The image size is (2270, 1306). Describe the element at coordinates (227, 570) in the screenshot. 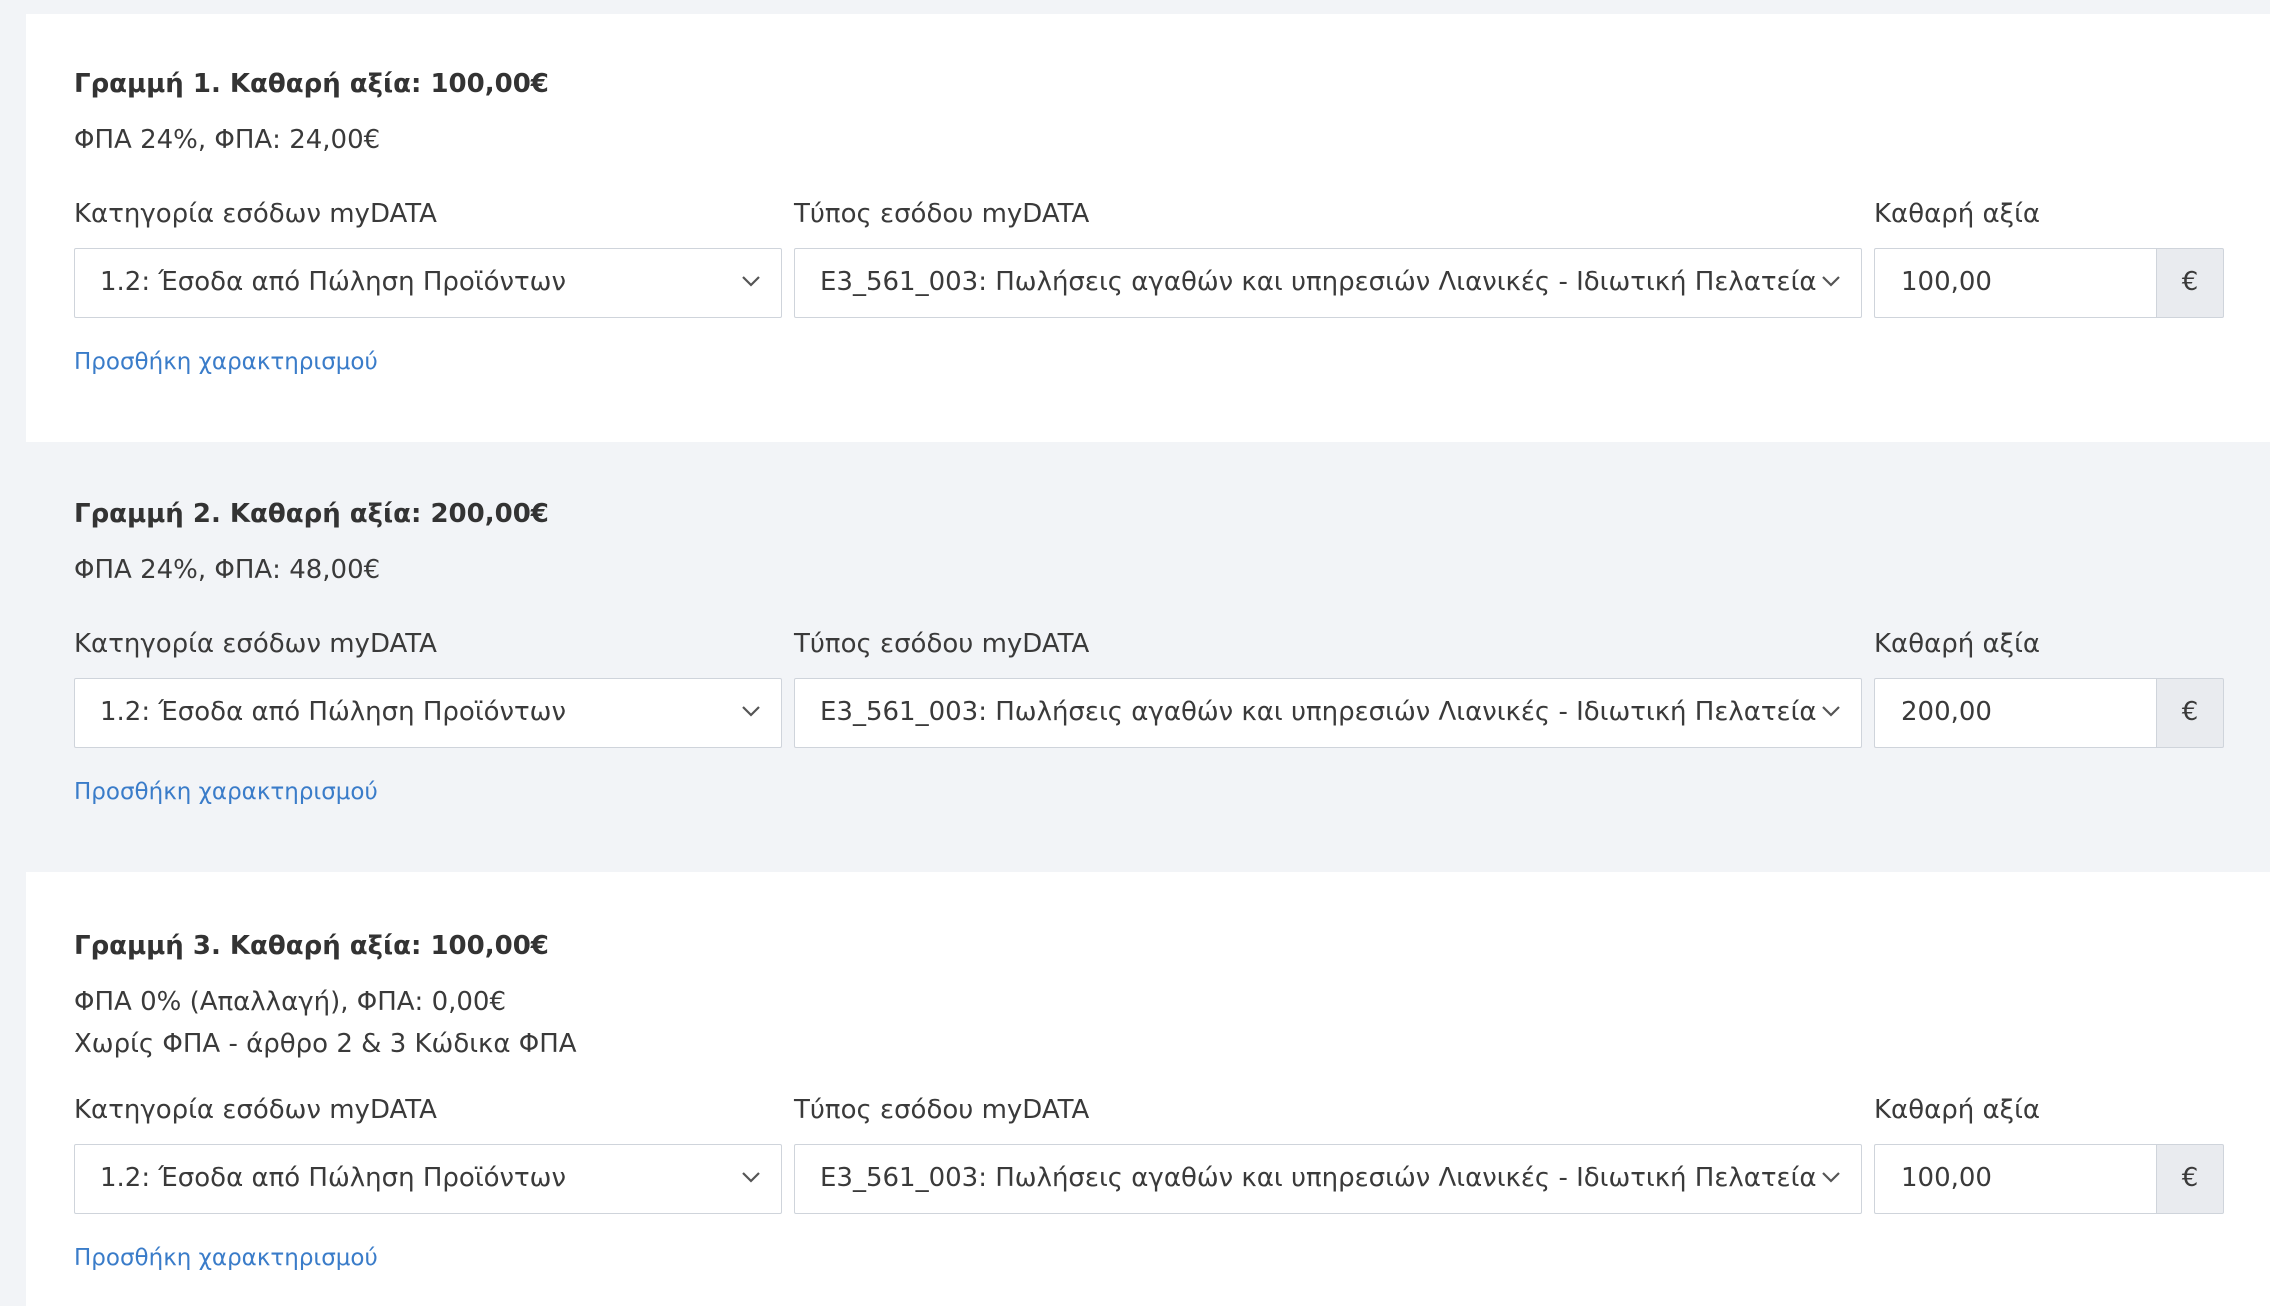

I see `line-vat-info: ΦΠΑ 24%, ΦΠΑ: 48,00€` at that location.